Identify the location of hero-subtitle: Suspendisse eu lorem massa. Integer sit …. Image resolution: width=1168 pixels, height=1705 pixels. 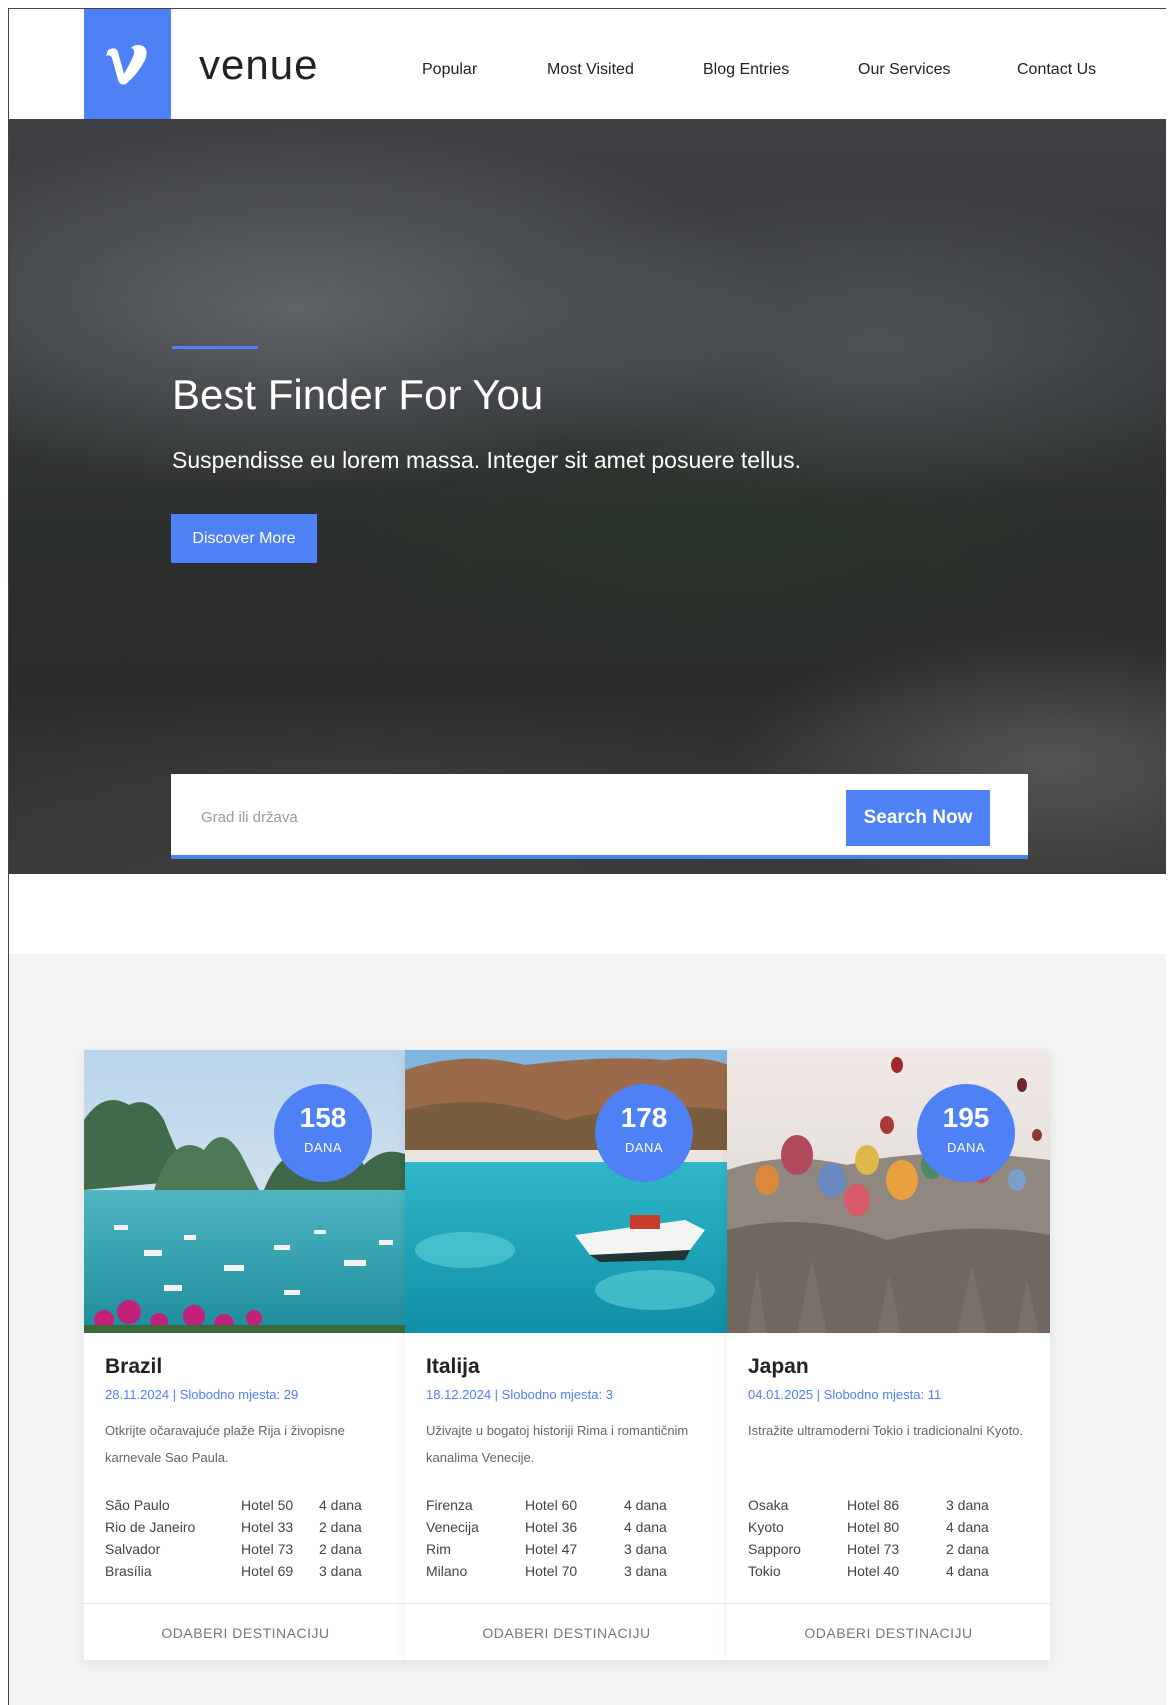
(486, 460).